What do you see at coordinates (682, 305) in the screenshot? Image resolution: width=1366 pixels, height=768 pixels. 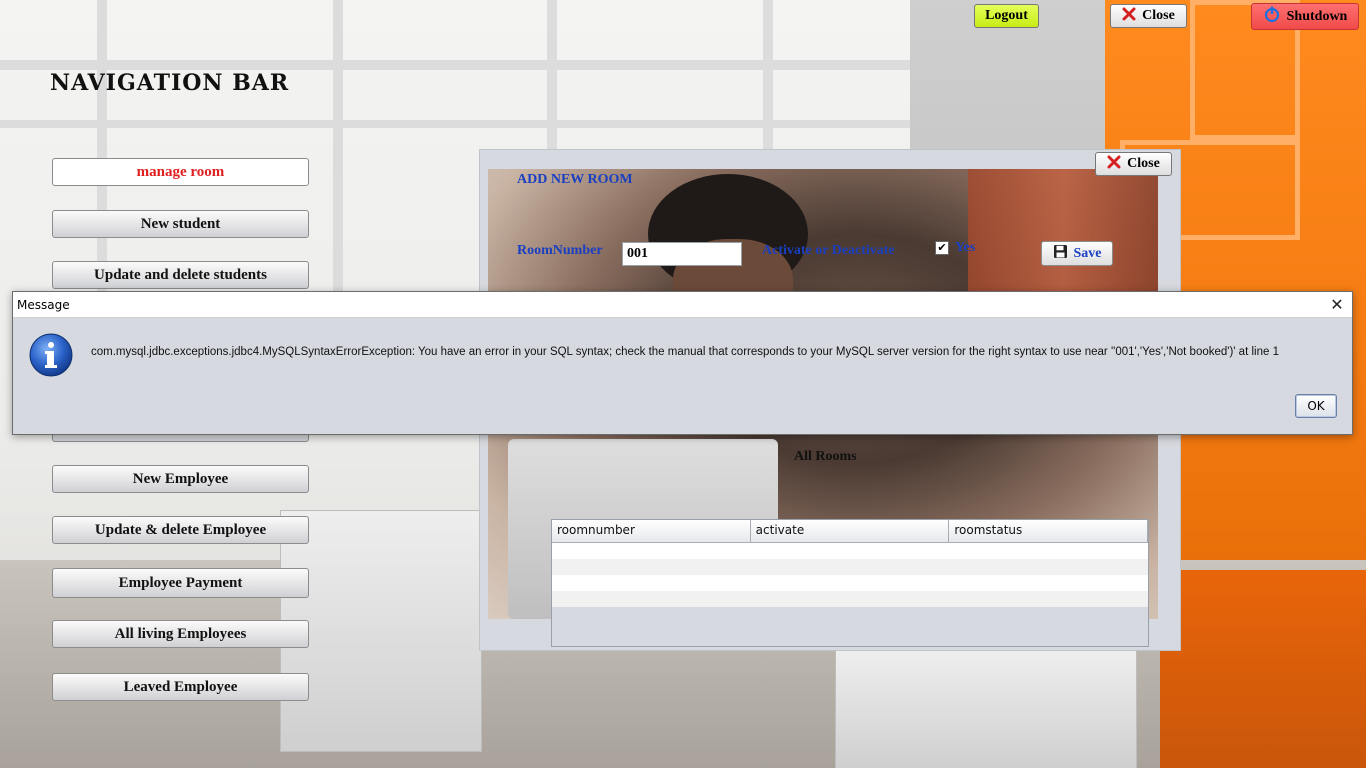 I see `dialog-titlebar: Message ✕` at bounding box center [682, 305].